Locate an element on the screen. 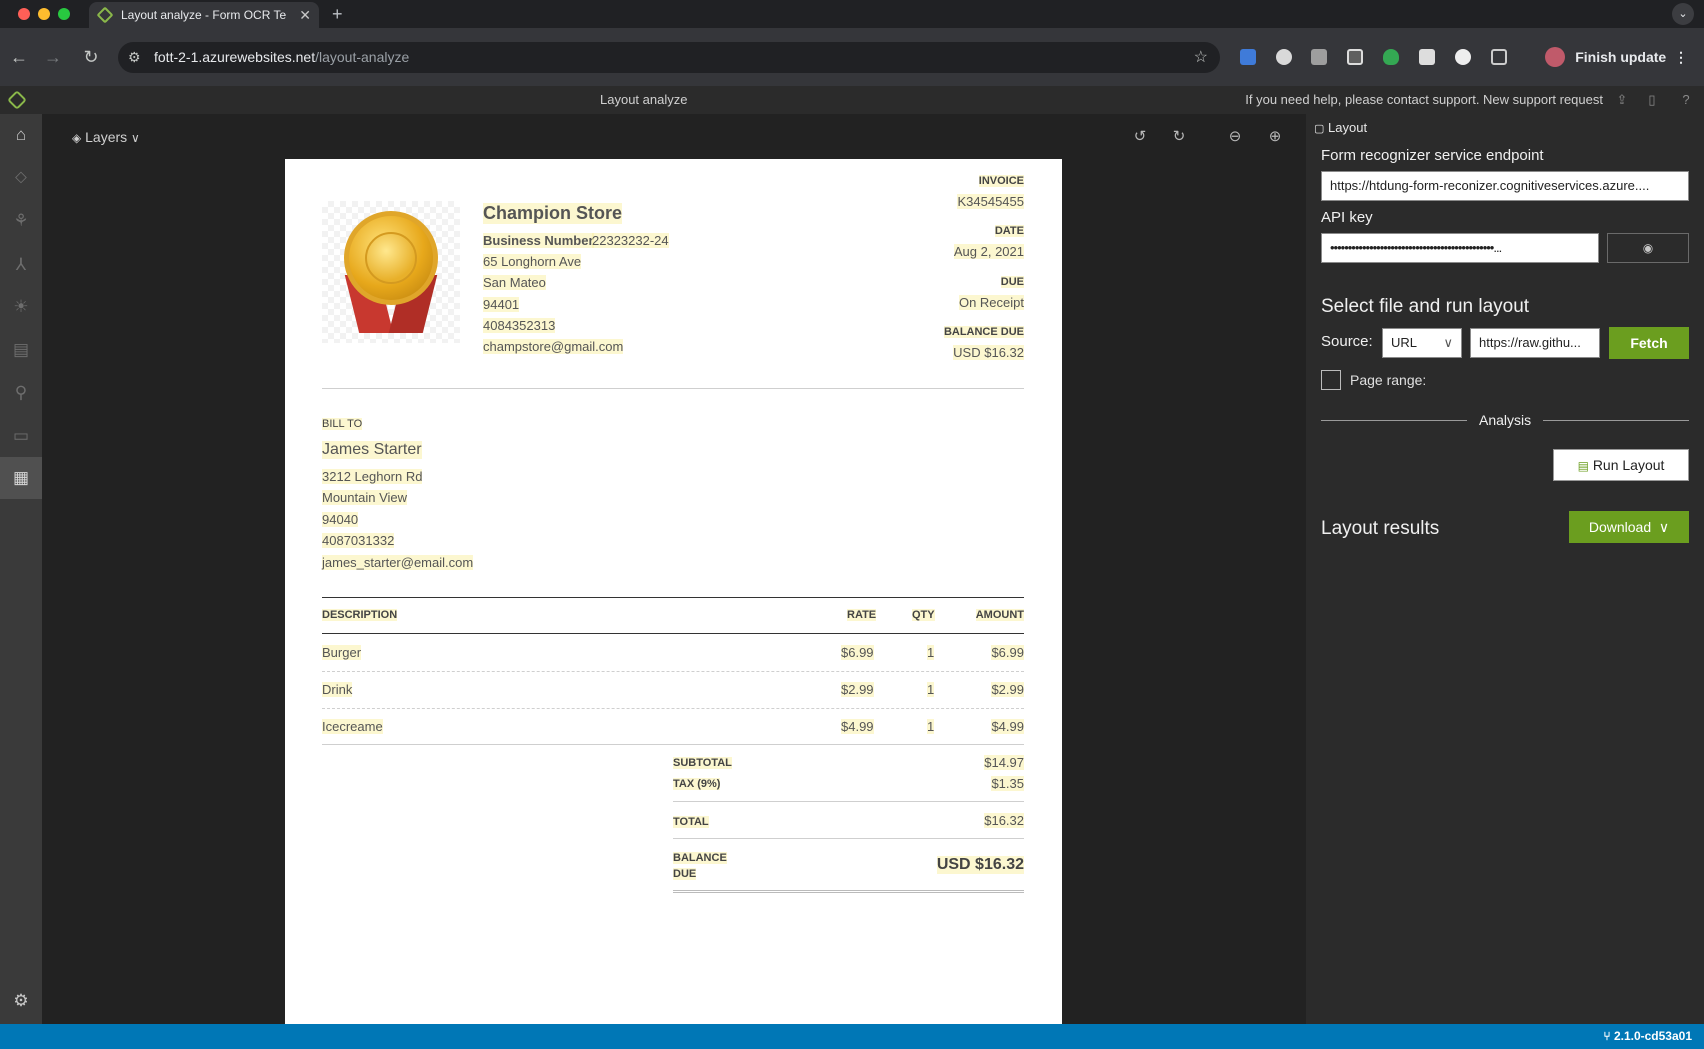 The image size is (1704, 1049). run-layout-label: Run Layout is located at coordinates (1628, 465).